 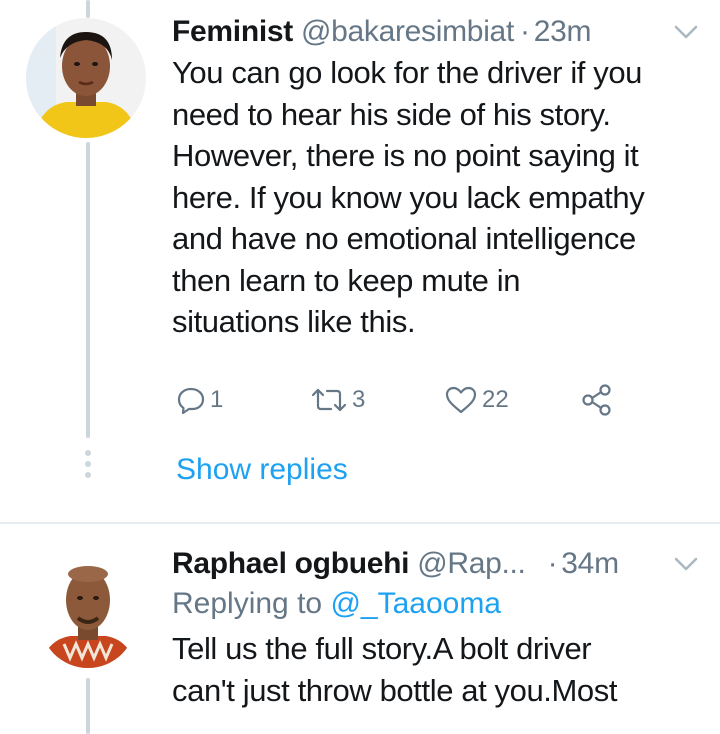 I want to click on tweet-header: Raphael ogbuehi @Rap... · 34m, so click(x=436, y=564).